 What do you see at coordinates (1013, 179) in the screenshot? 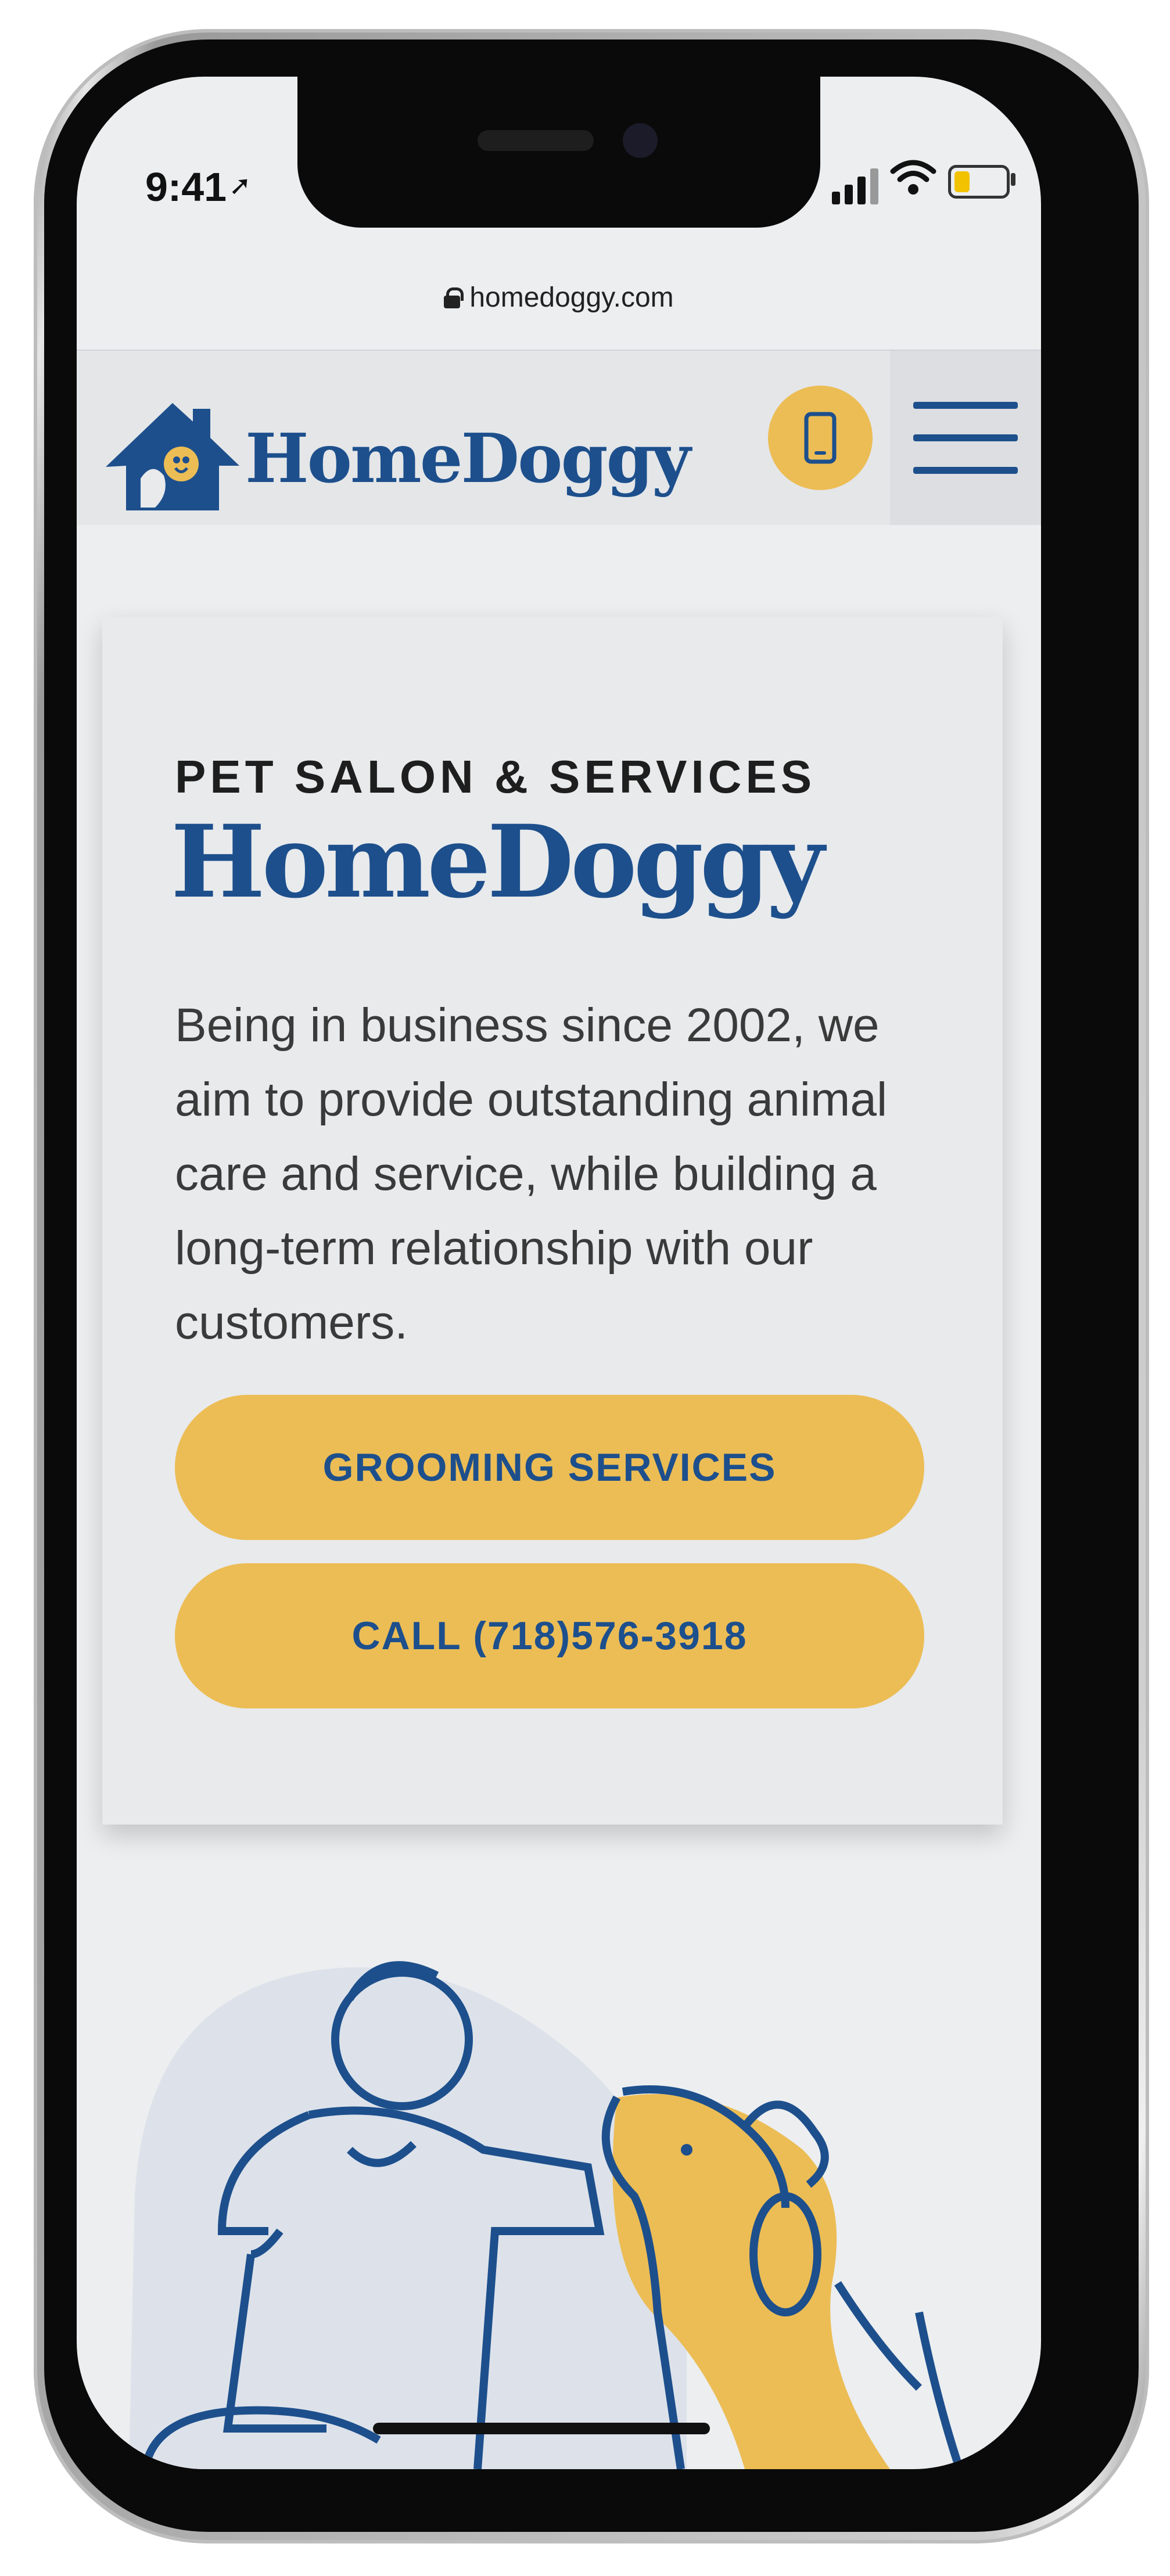
I see `battery-tip` at bounding box center [1013, 179].